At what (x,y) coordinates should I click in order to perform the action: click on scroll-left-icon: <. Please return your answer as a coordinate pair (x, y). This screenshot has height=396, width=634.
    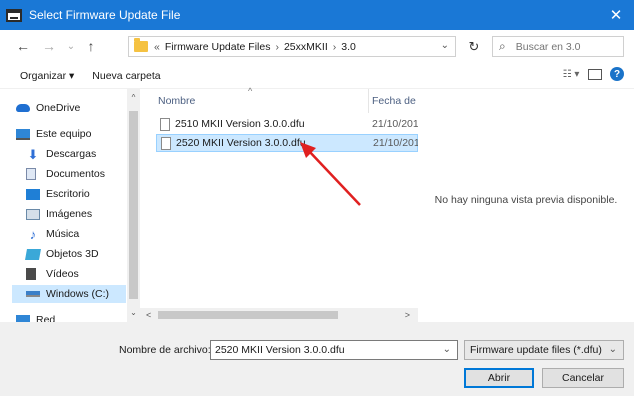
    Looking at the image, I should click on (148, 315).